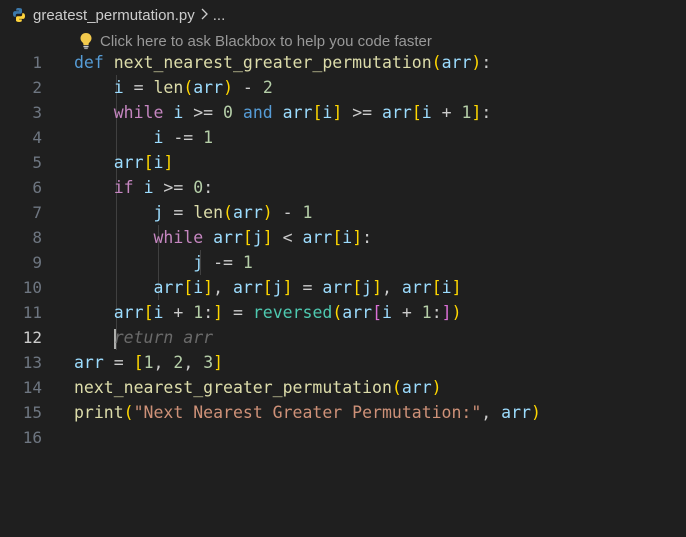  What do you see at coordinates (204, 15) in the screenshot?
I see `chevron-right-icon` at bounding box center [204, 15].